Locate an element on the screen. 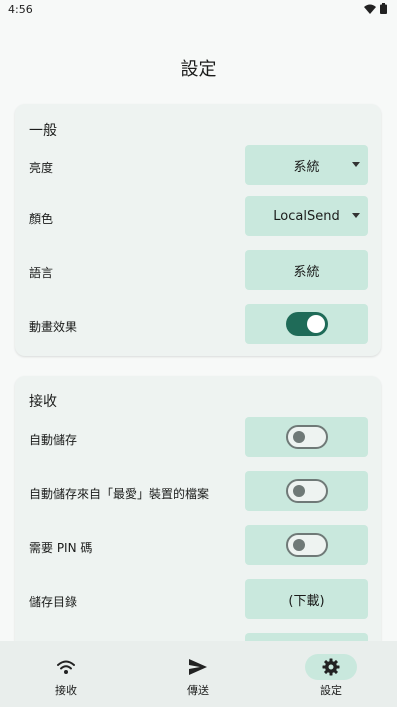 Image resolution: width=397 pixels, height=707 pixels. color-value: LocalSend is located at coordinates (306, 216).